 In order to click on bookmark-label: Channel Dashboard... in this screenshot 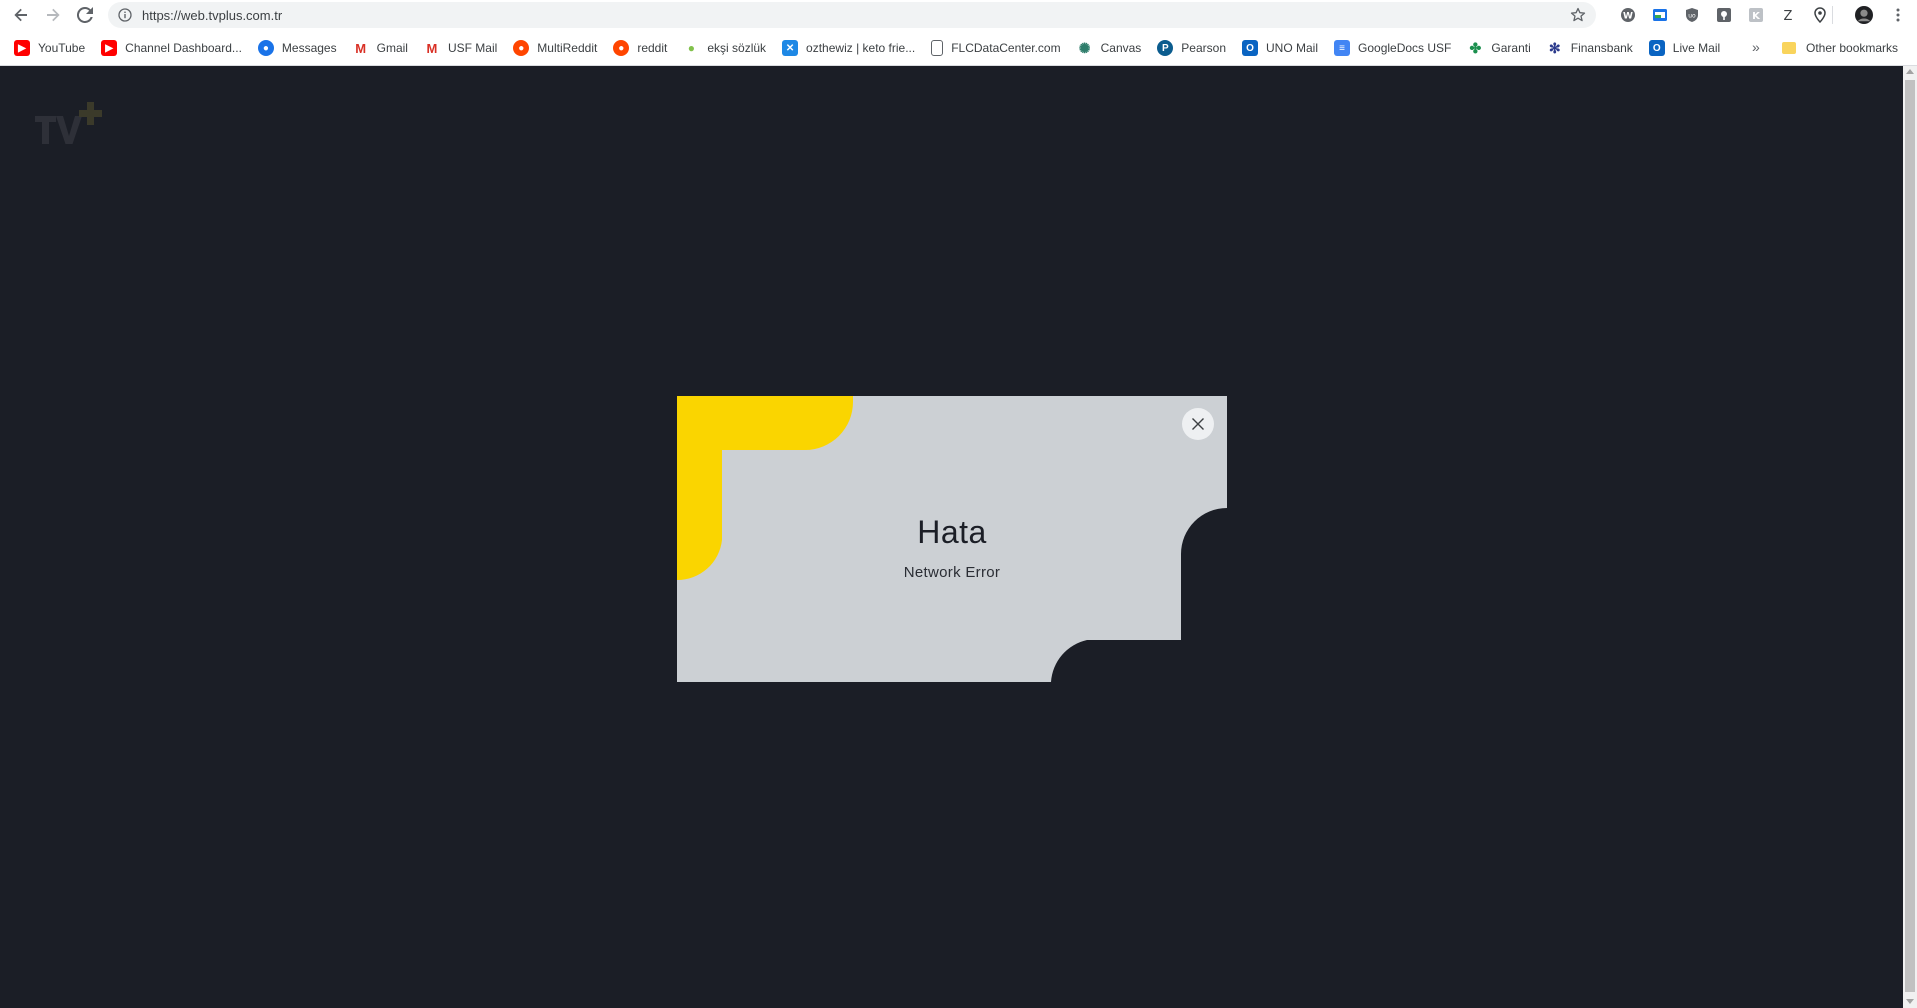, I will do `click(183, 48)`.